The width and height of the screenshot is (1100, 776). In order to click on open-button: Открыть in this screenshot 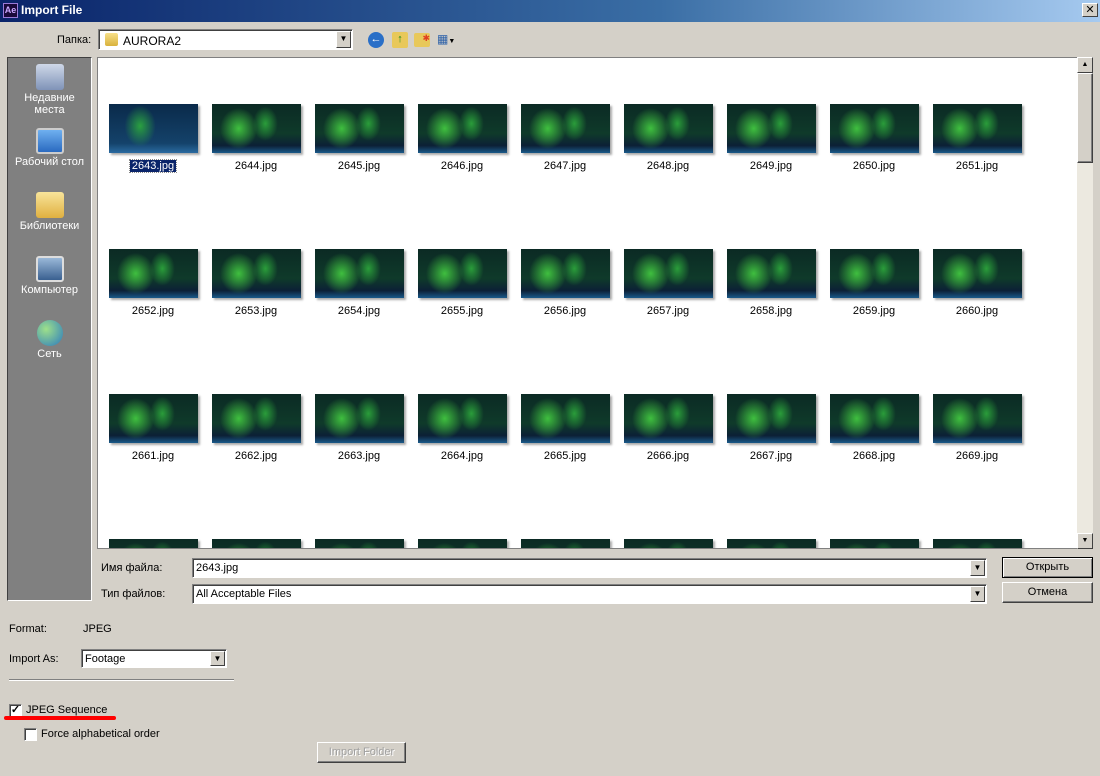, I will do `click(1047, 567)`.